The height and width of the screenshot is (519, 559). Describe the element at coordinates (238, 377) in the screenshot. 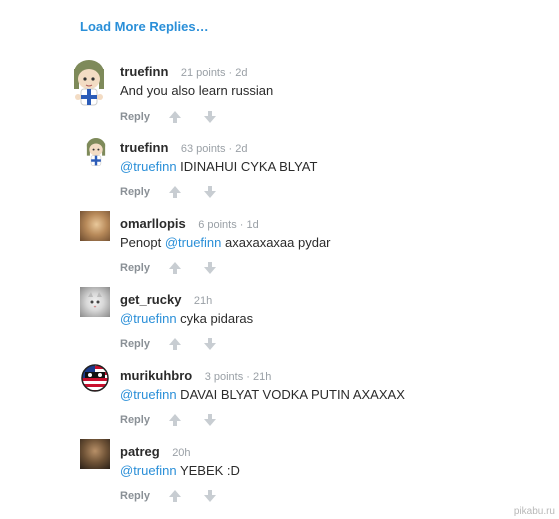

I see `comment-meta: 3 points · 21h` at that location.